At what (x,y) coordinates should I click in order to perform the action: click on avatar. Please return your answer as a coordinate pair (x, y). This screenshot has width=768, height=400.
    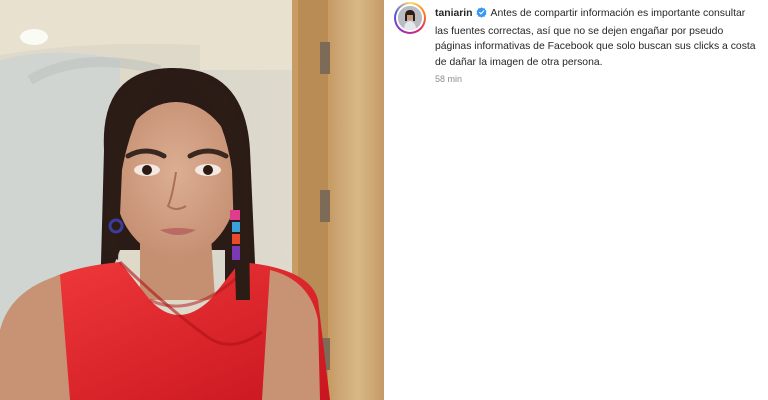
    Looking at the image, I should click on (410, 18).